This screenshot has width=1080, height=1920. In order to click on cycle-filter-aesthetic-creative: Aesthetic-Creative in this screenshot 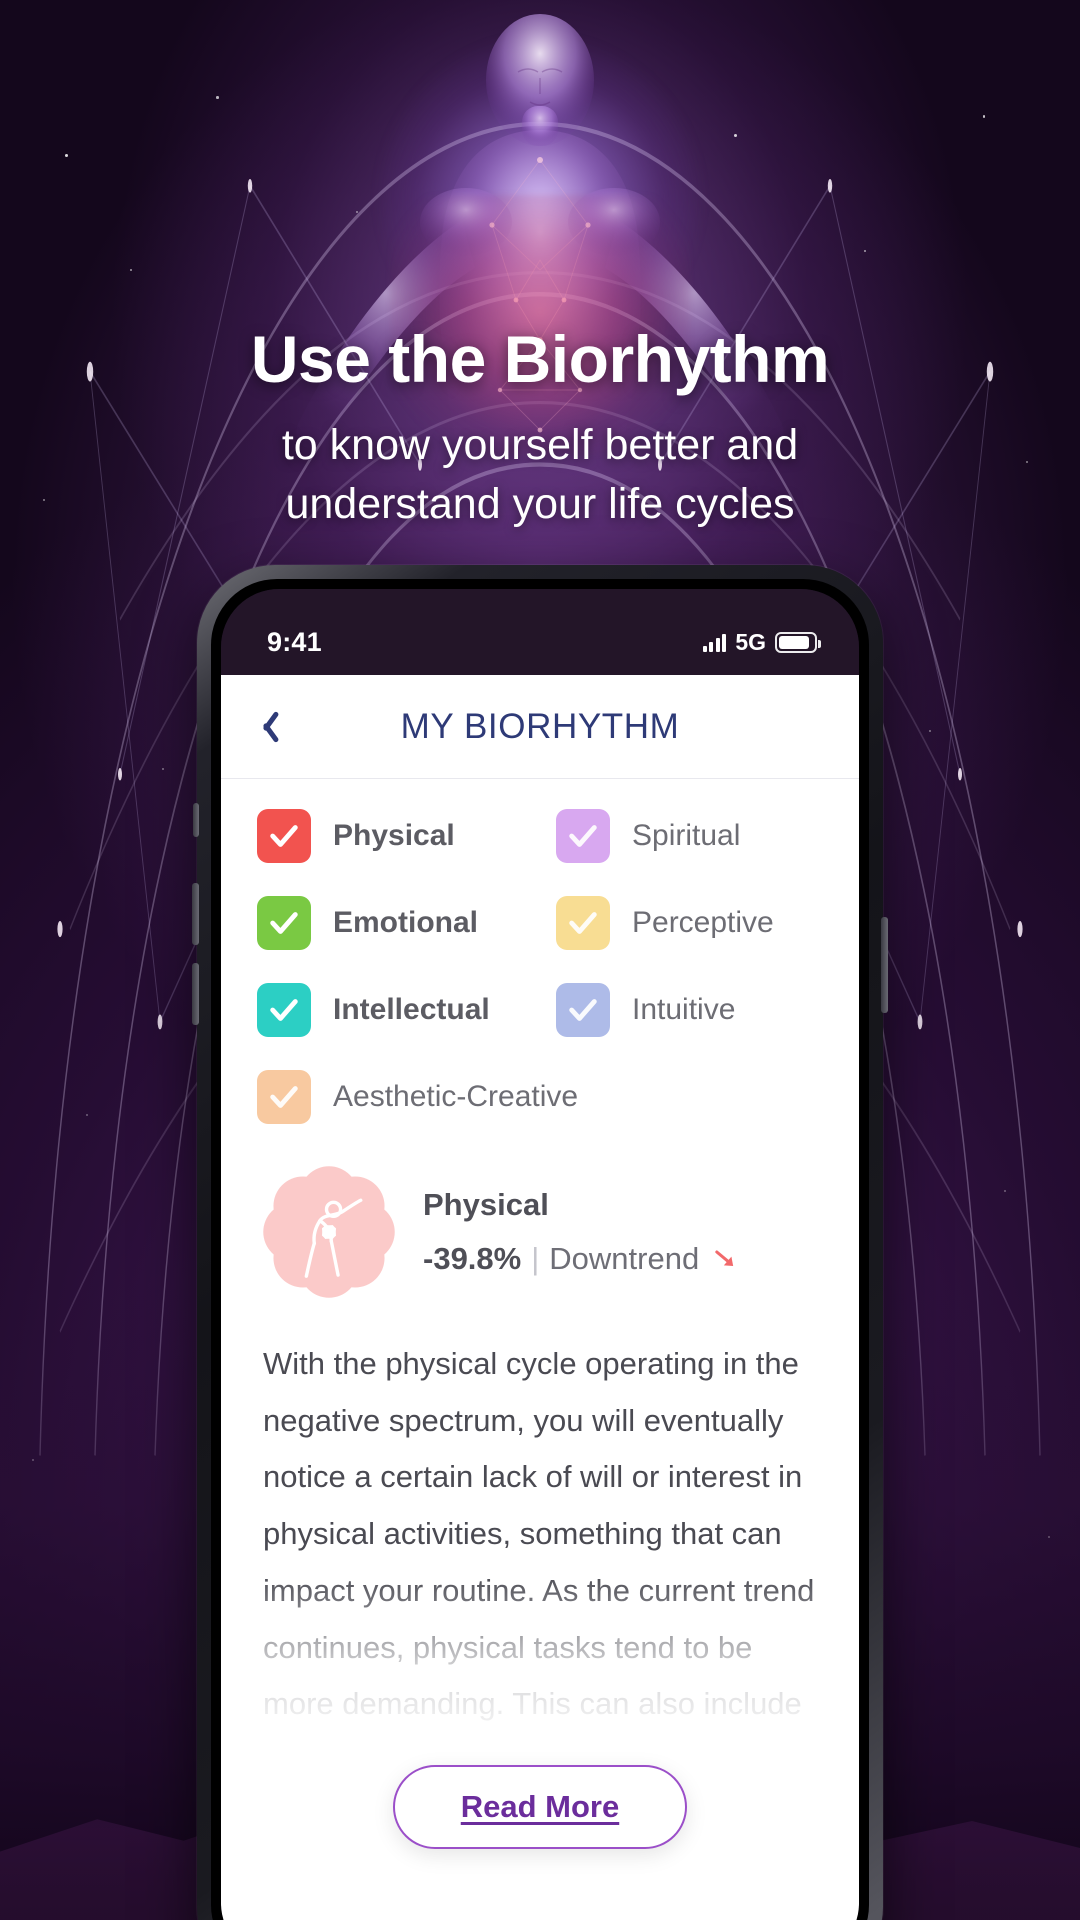, I will do `click(540, 1097)`.